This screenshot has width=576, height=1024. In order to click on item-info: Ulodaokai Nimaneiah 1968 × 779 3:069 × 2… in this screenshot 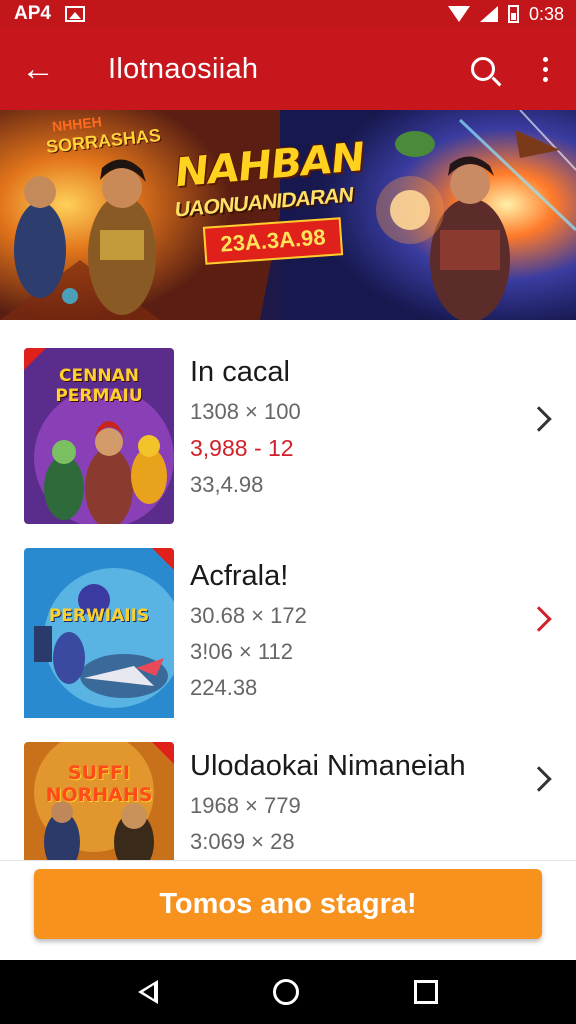, I will do `click(328, 802)`.